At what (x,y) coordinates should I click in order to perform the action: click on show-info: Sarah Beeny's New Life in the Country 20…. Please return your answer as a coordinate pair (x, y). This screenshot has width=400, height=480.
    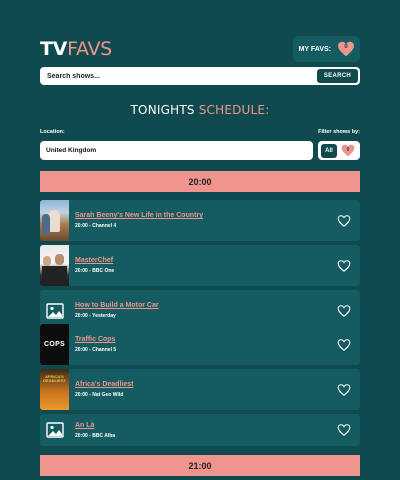
    Looking at the image, I should click on (206, 220).